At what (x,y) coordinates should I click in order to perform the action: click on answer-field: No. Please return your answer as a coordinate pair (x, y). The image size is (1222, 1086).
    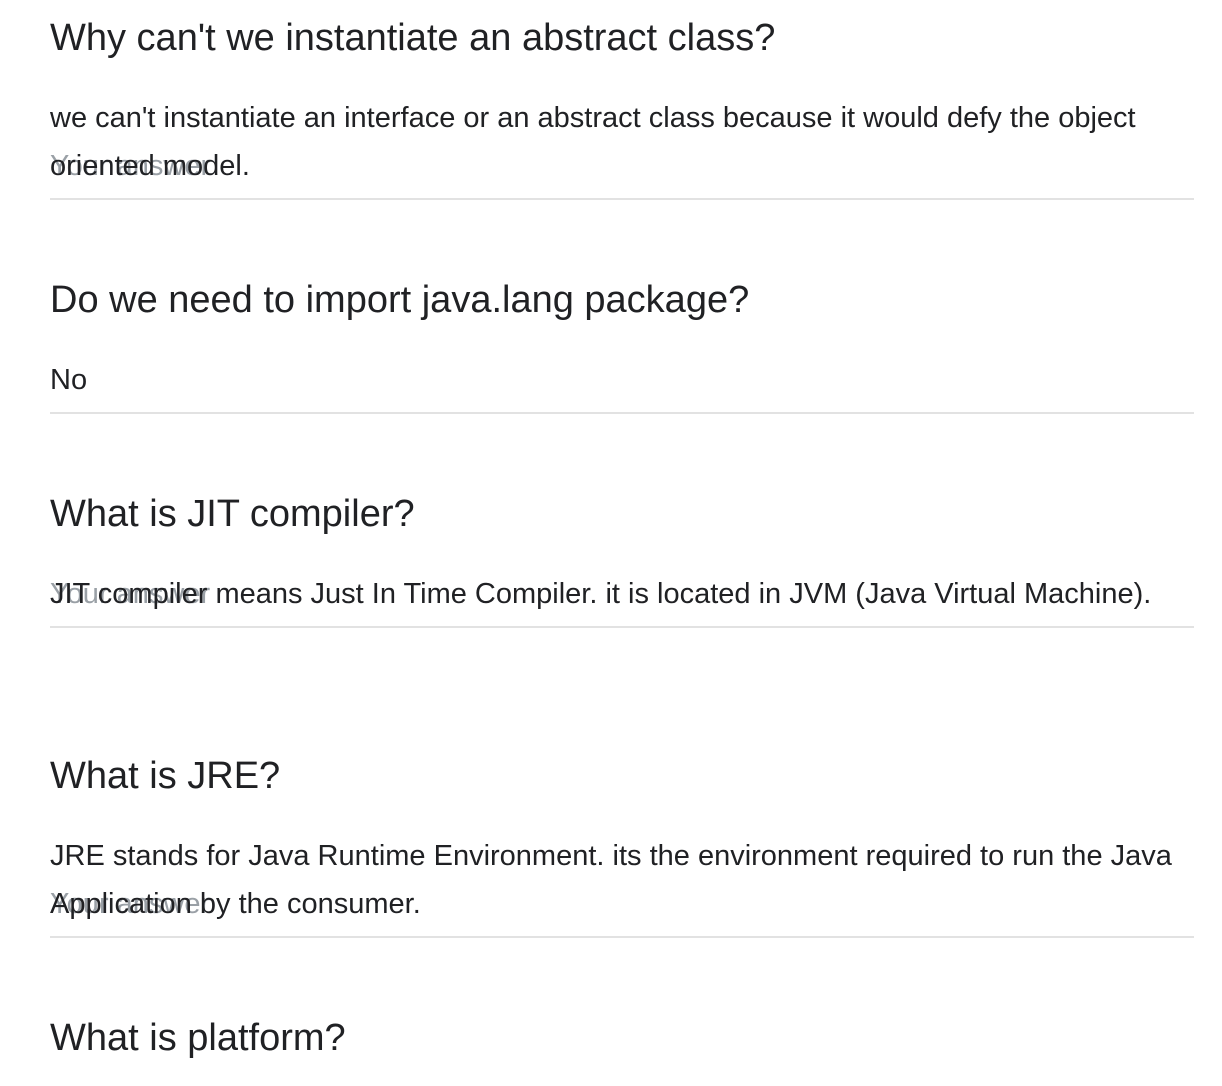
    Looking at the image, I should click on (622, 385).